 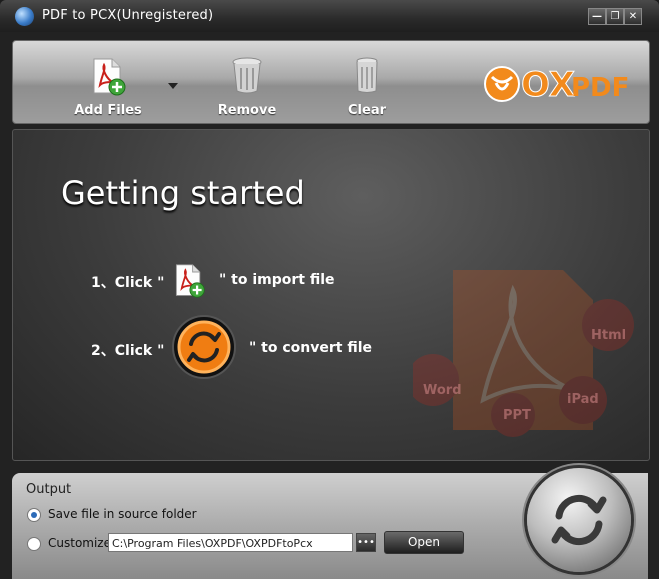 I want to click on window-title: PDF to PCX(Unregistered), so click(x=128, y=15).